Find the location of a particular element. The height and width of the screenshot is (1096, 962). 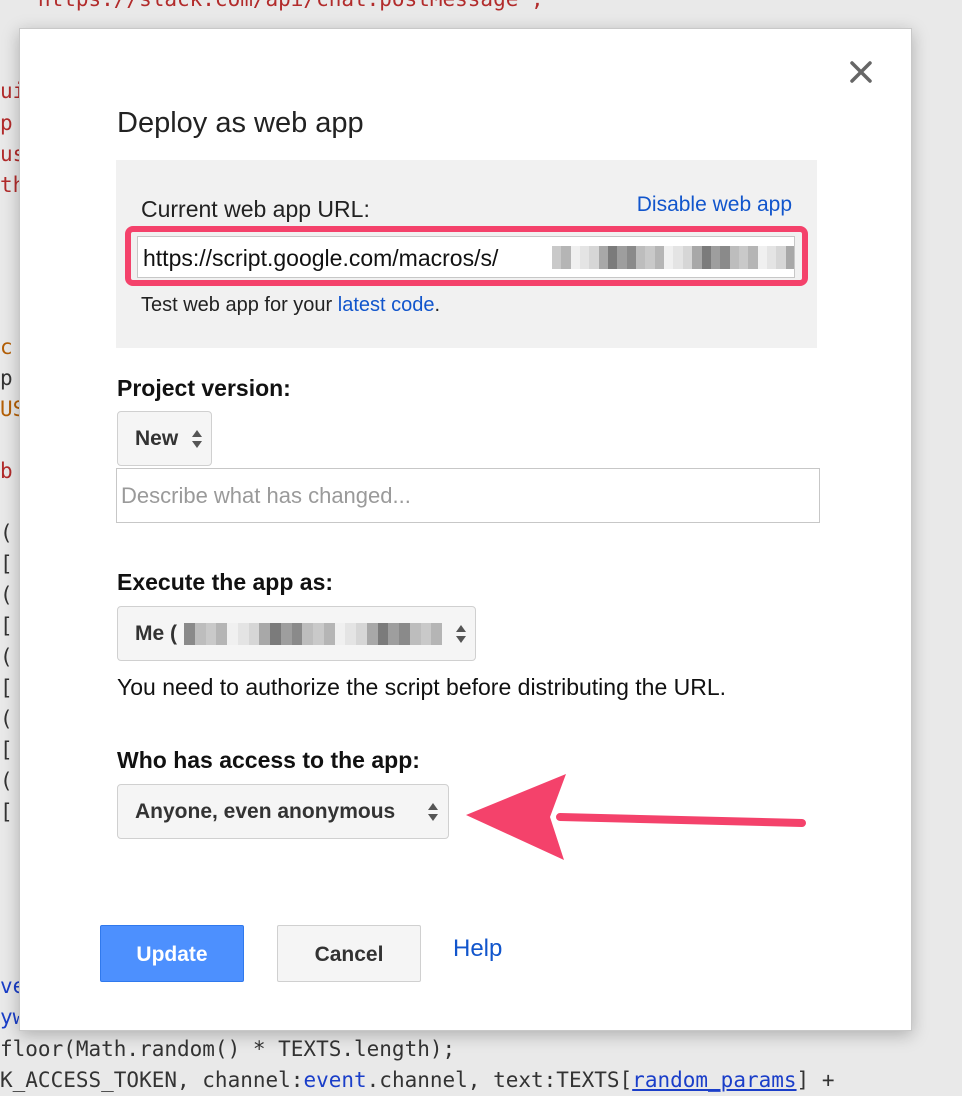

code-line-bottom-1-text: floor(Math.random() * TEXTS.length); is located at coordinates (228, 1049).